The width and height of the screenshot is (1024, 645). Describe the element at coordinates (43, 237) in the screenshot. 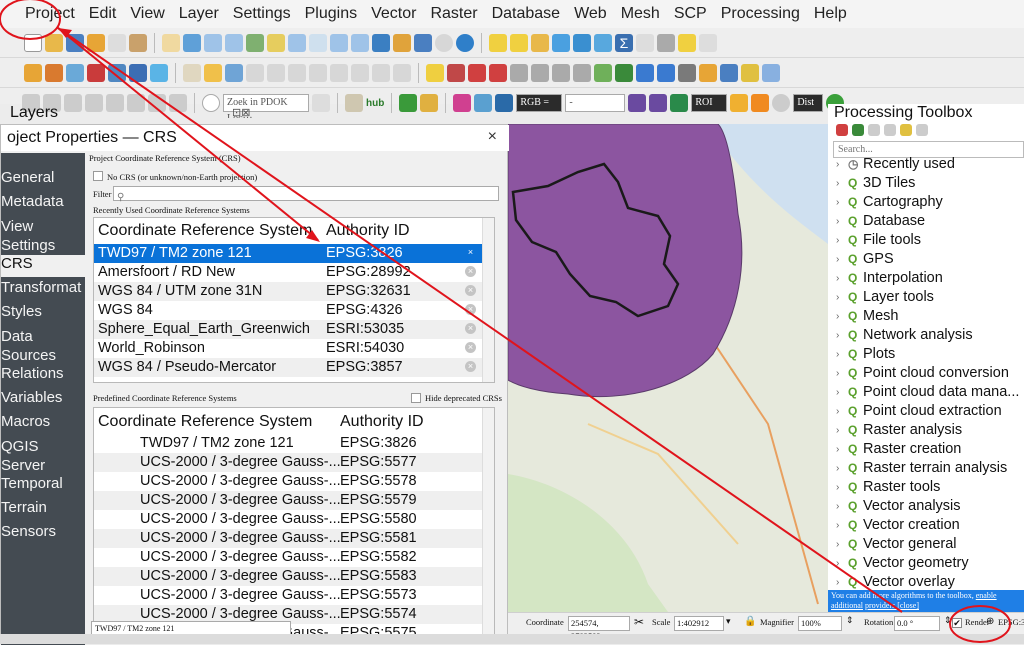

I see `sidebar-item-view-settings: View Settings` at that location.